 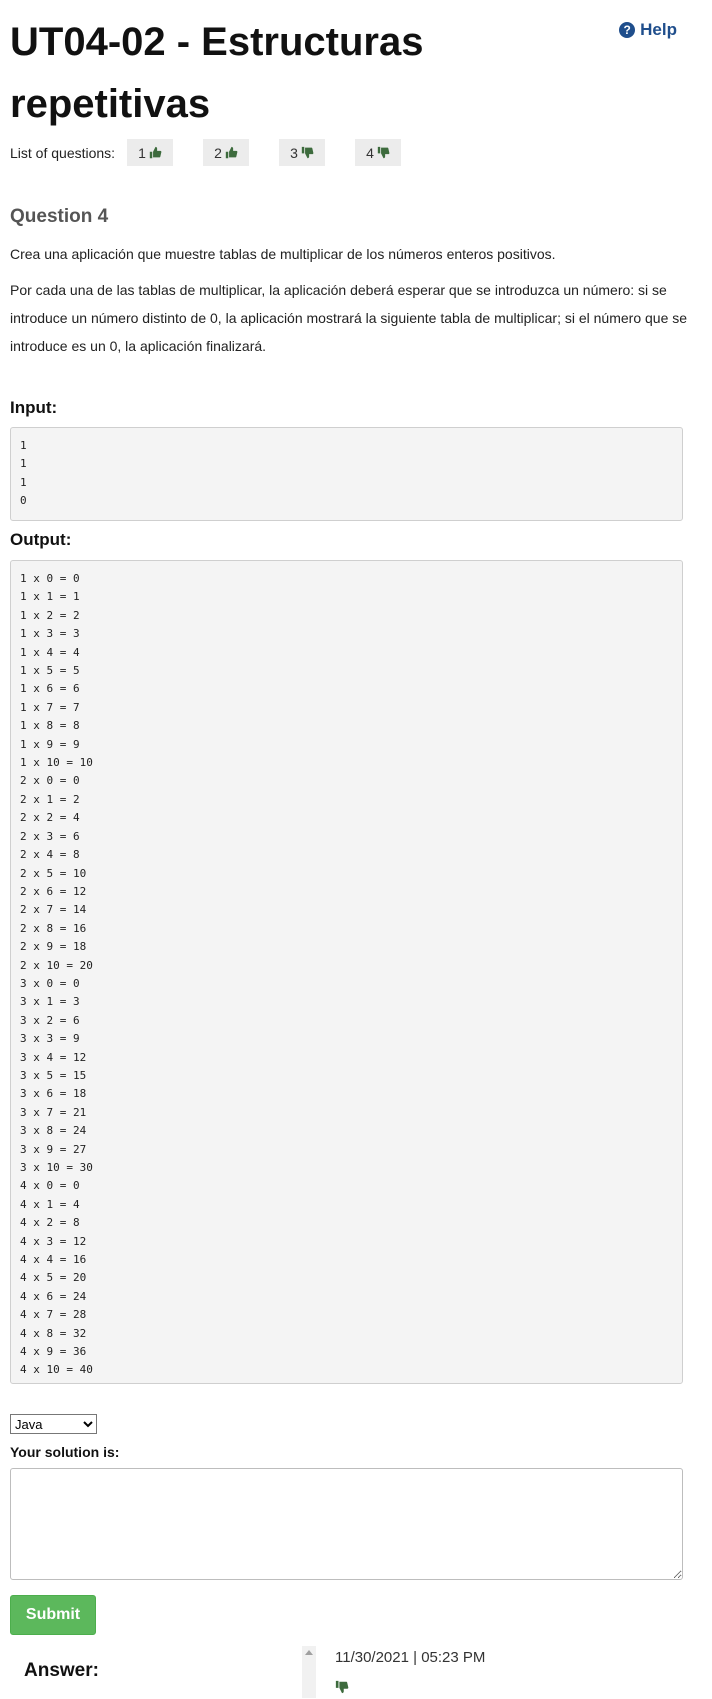 I want to click on page-title: UT04-02 - Estructuras repetitivas, so click(x=217, y=73).